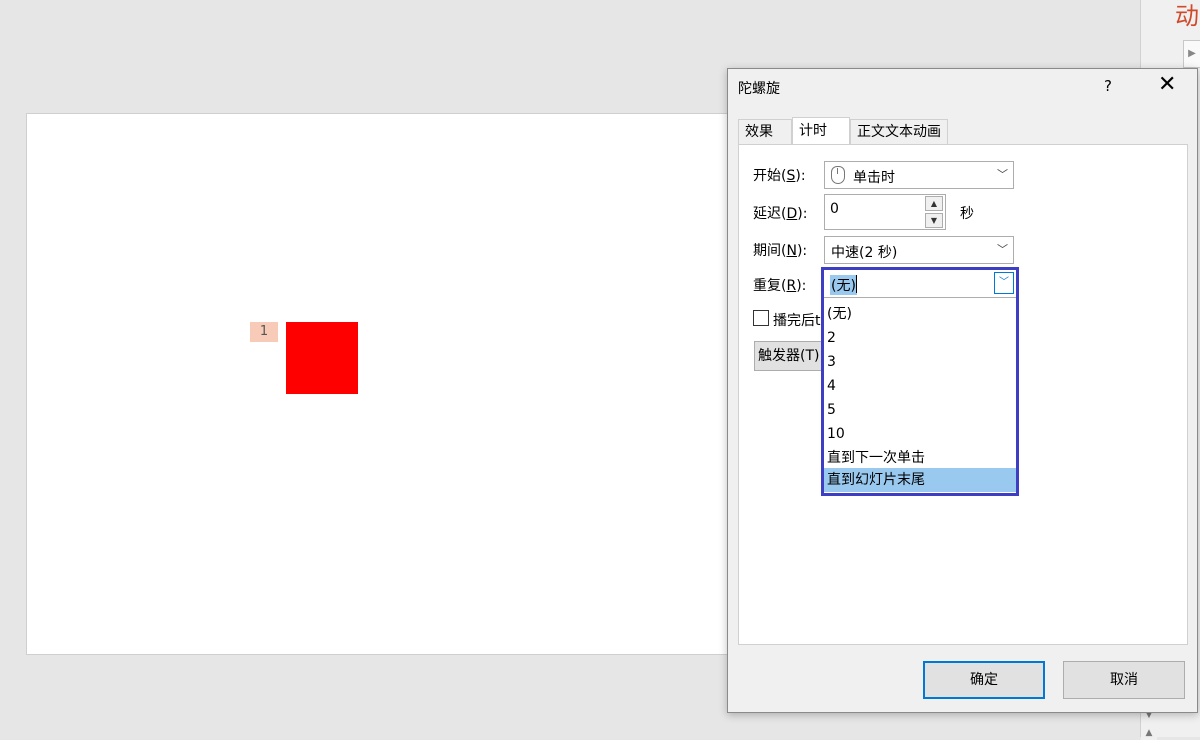 The image size is (1200, 740). I want to click on tab-text-animation: 正文文本动画, so click(899, 132).